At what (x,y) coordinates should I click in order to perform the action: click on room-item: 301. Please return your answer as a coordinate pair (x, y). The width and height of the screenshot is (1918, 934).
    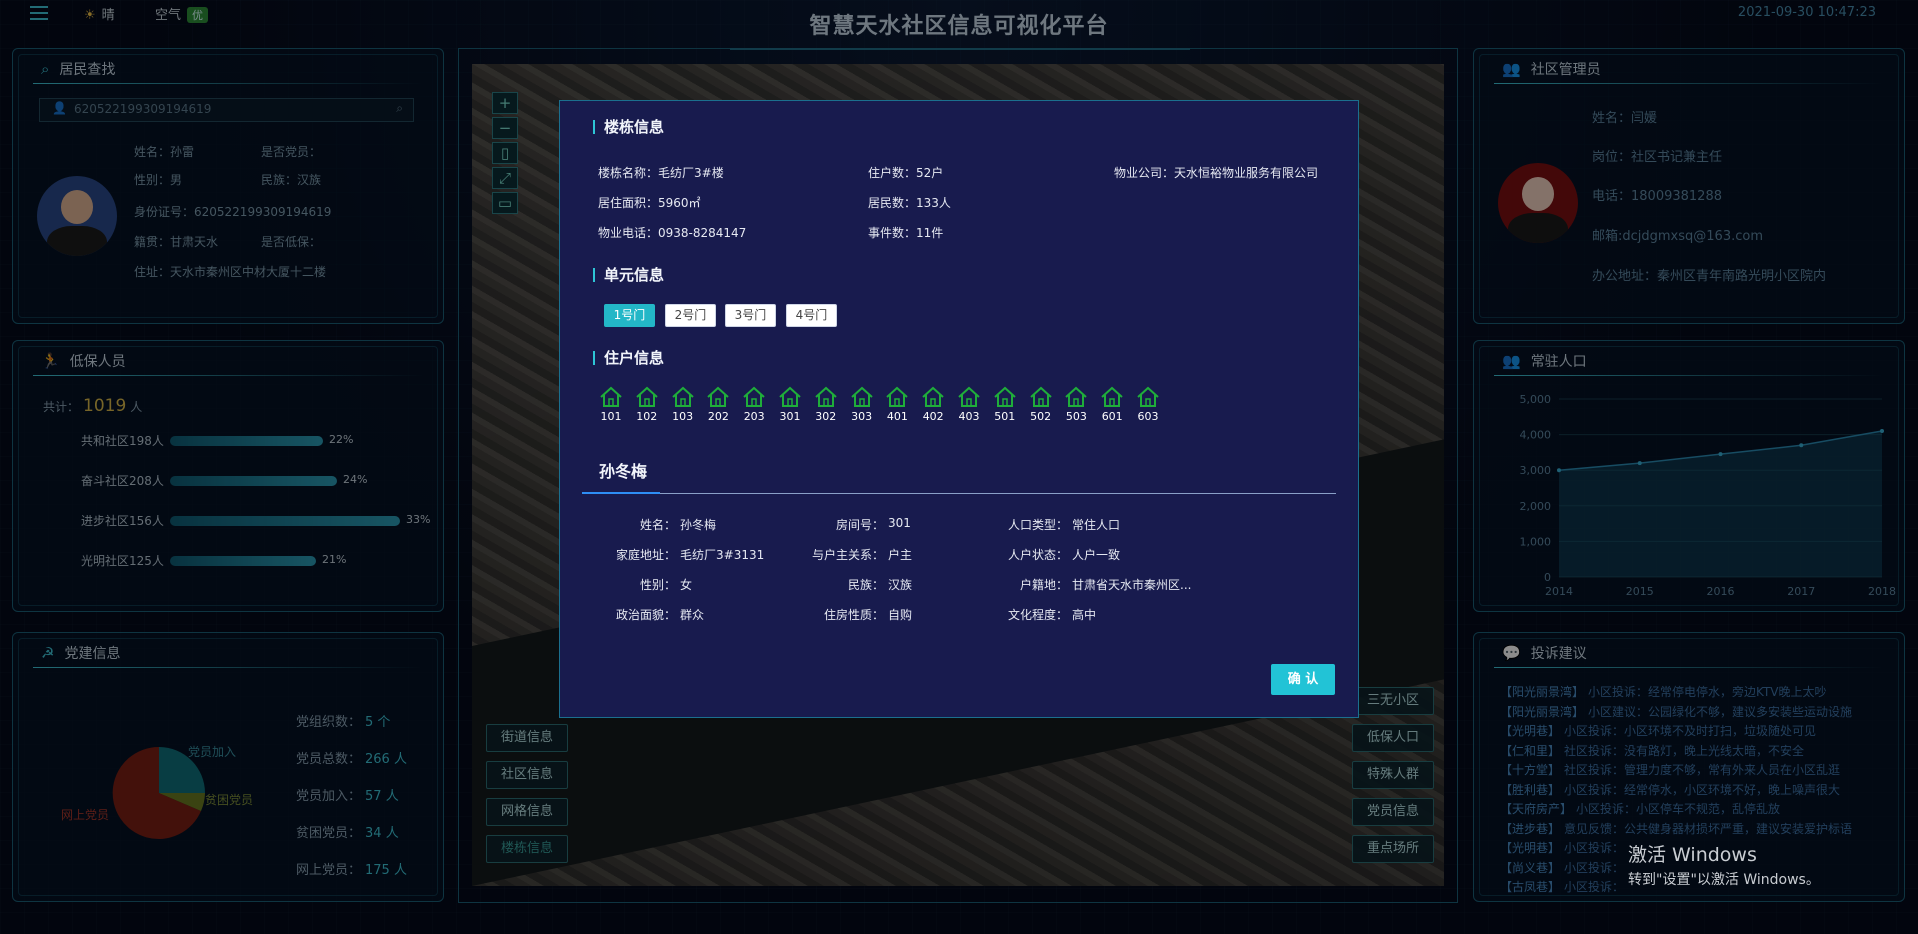
    Looking at the image, I should click on (790, 404).